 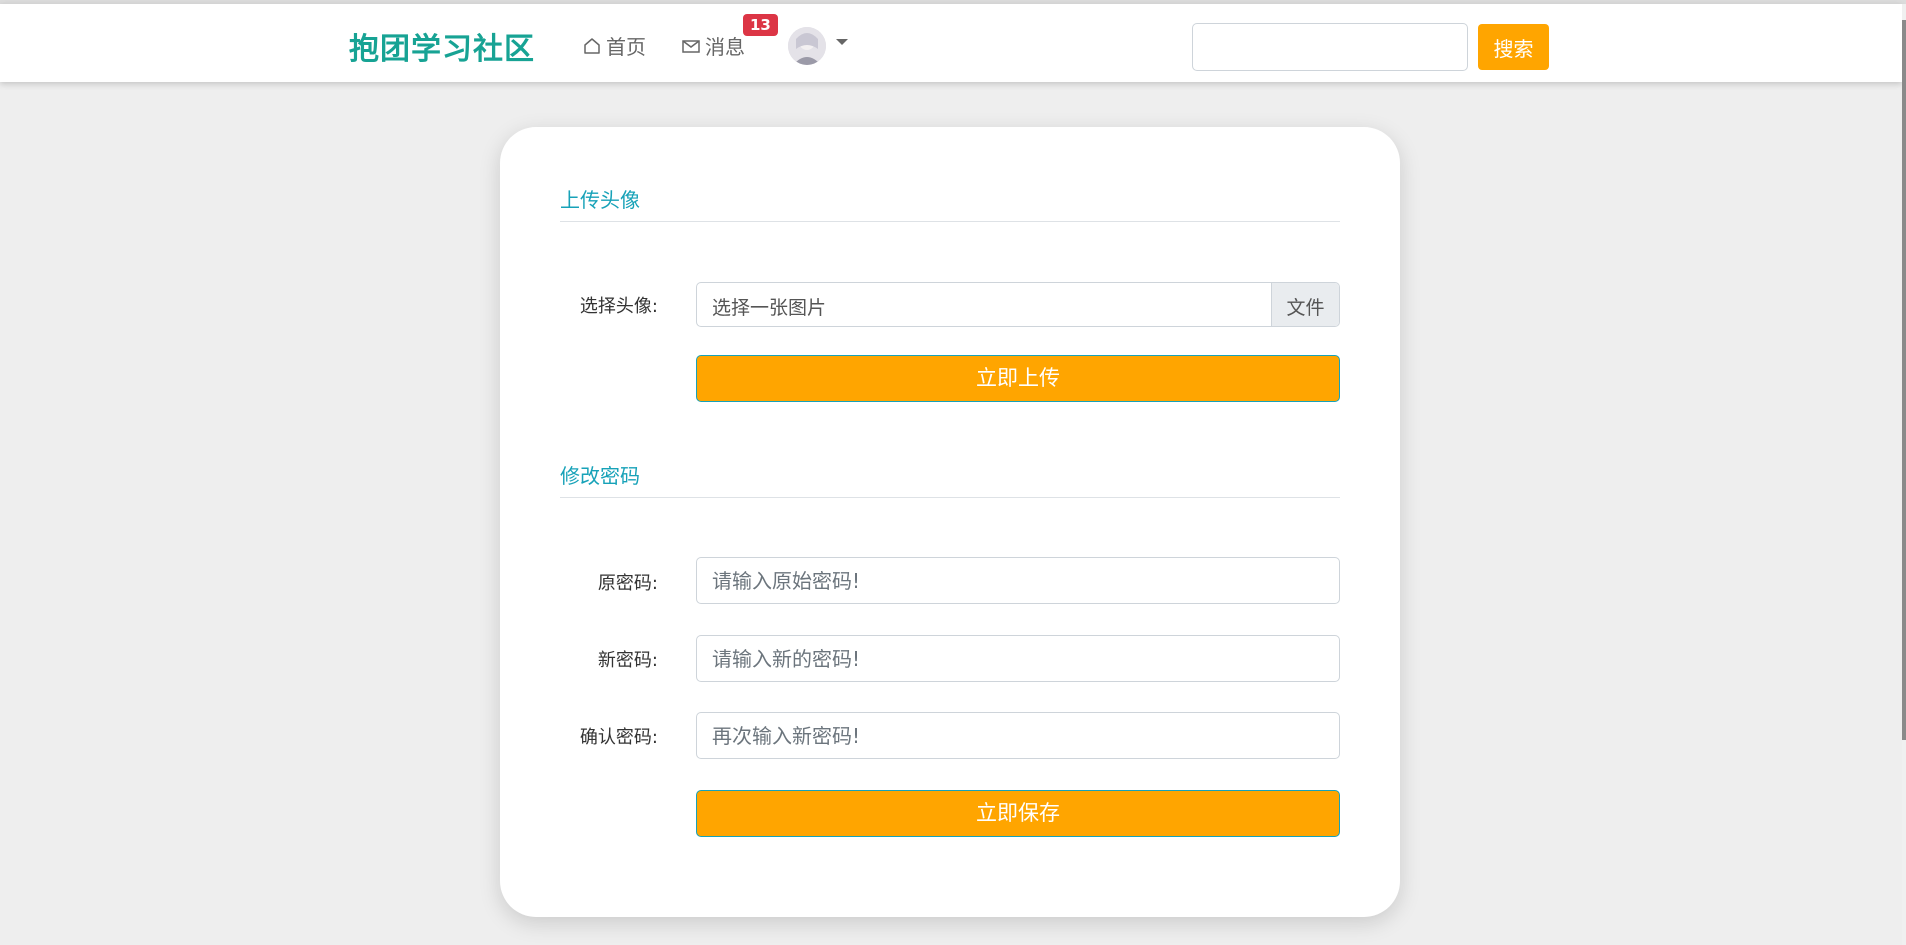 What do you see at coordinates (600, 200) in the screenshot?
I see `upload-avatar-title: 上传头像` at bounding box center [600, 200].